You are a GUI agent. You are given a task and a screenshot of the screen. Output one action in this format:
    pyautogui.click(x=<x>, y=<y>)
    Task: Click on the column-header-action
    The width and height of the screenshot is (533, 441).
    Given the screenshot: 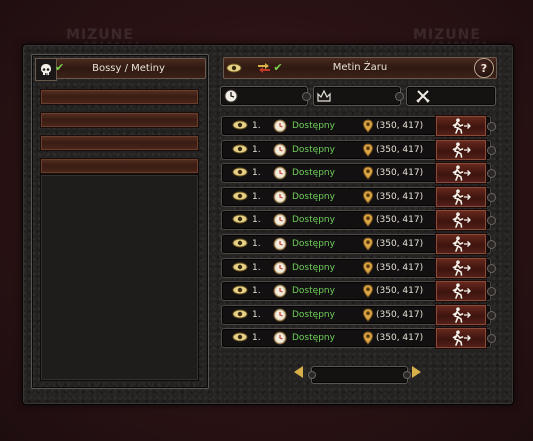 What is the action you would take?
    pyautogui.click(x=451, y=96)
    